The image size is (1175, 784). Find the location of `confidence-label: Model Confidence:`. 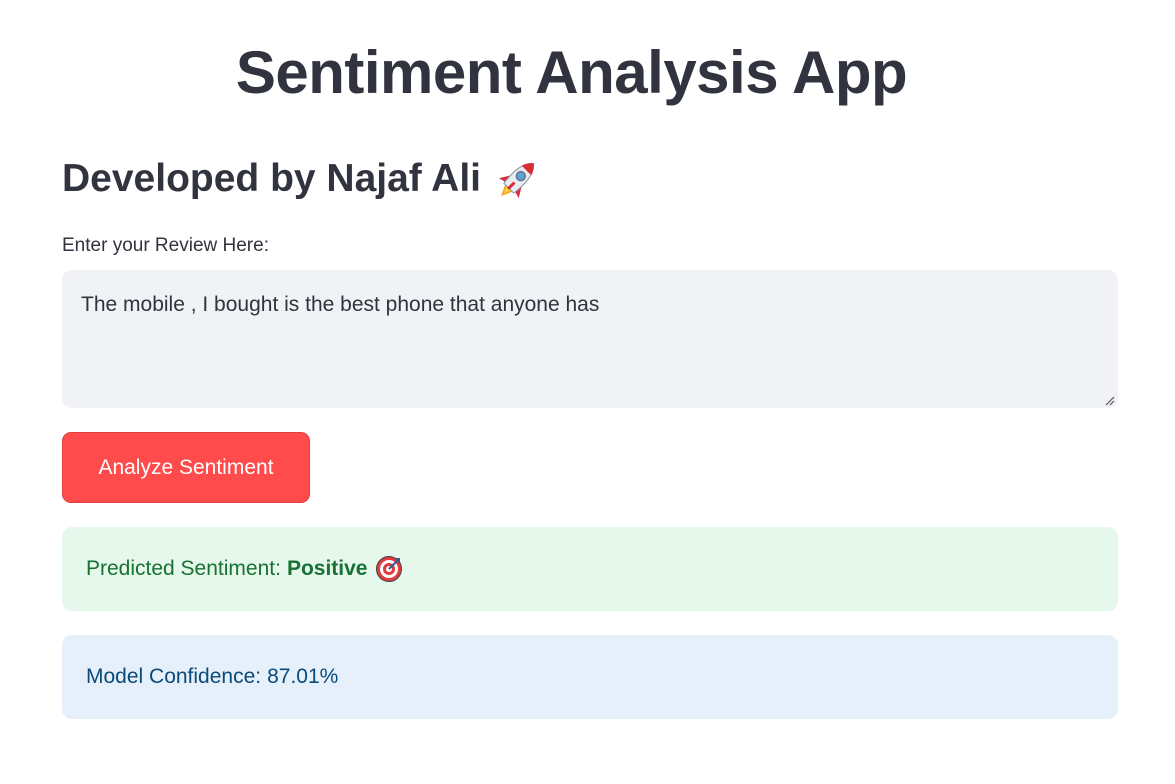

confidence-label: Model Confidence: is located at coordinates (174, 676).